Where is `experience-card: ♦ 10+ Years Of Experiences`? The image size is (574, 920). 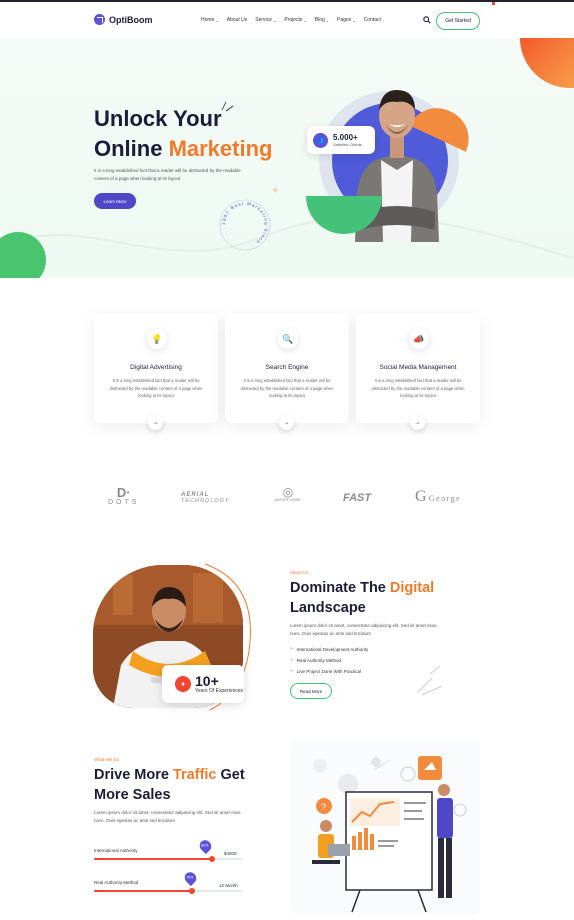 experience-card: ♦ 10+ Years Of Experiences is located at coordinates (203, 684).